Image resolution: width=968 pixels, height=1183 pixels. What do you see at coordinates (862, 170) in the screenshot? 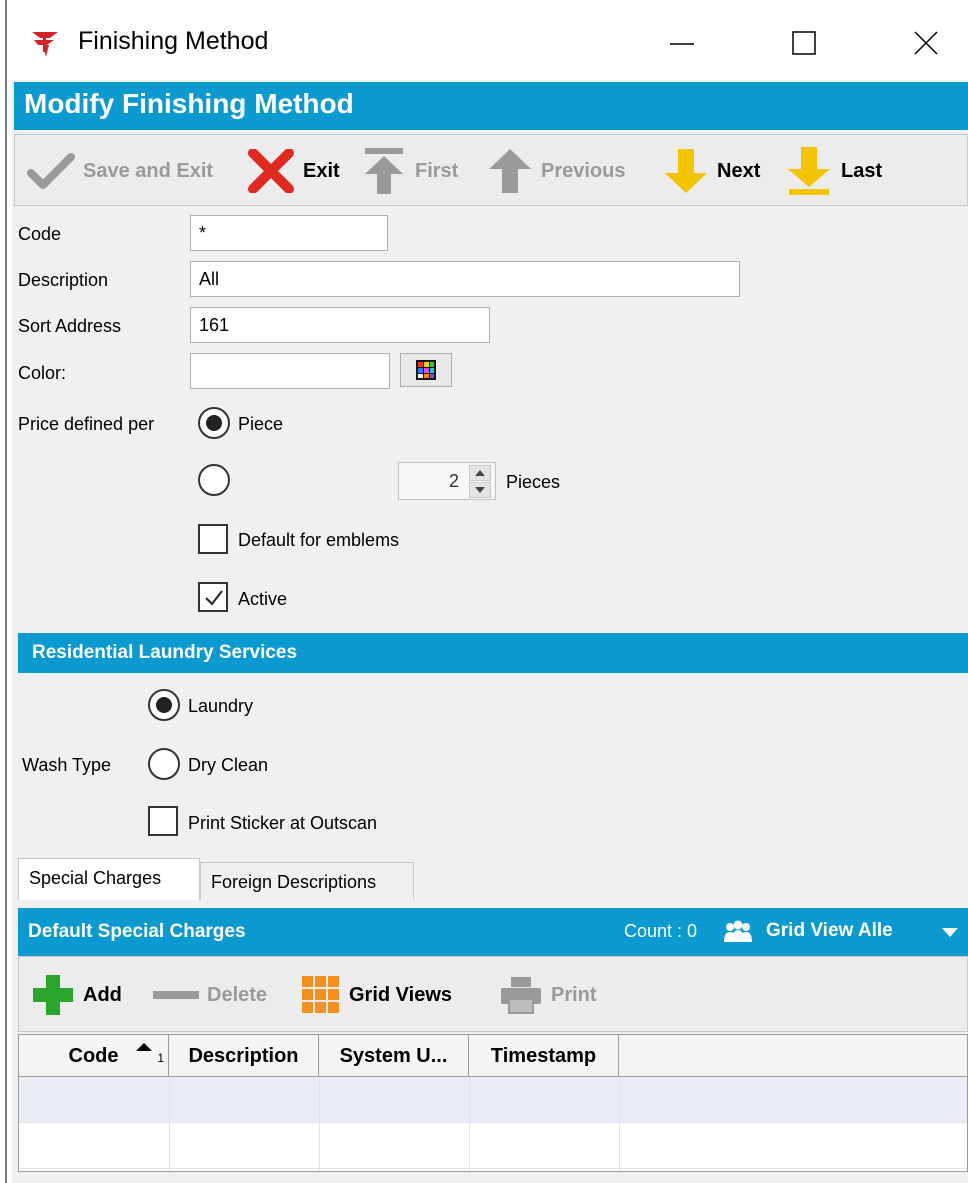
I see `last-label: Last` at bounding box center [862, 170].